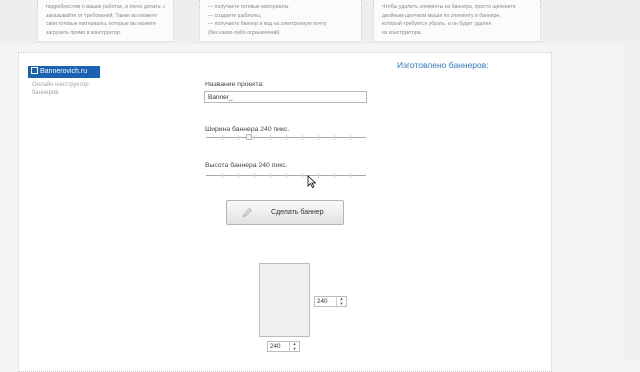 The height and width of the screenshot is (372, 640). I want to click on info-line: (без каких-либо ограничений)., so click(244, 32).